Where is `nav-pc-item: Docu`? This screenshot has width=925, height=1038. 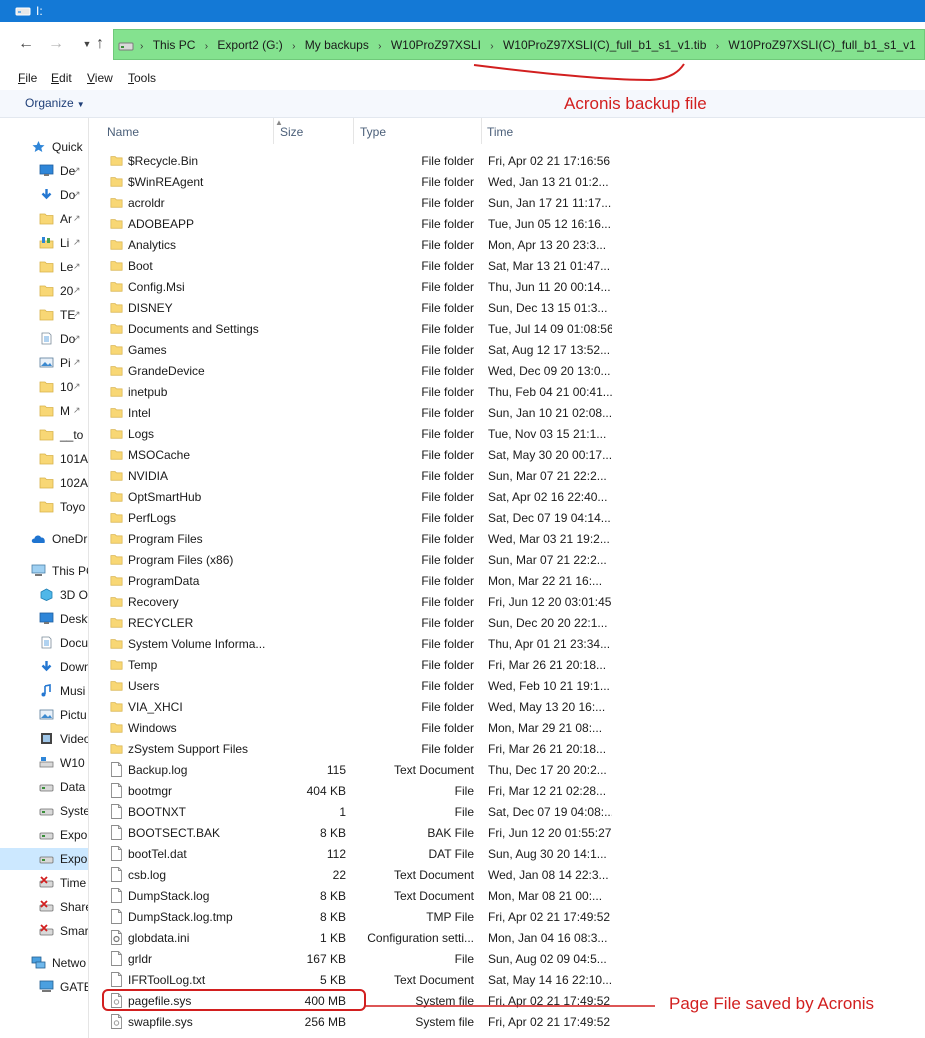
nav-pc-item: Docu is located at coordinates (44, 643).